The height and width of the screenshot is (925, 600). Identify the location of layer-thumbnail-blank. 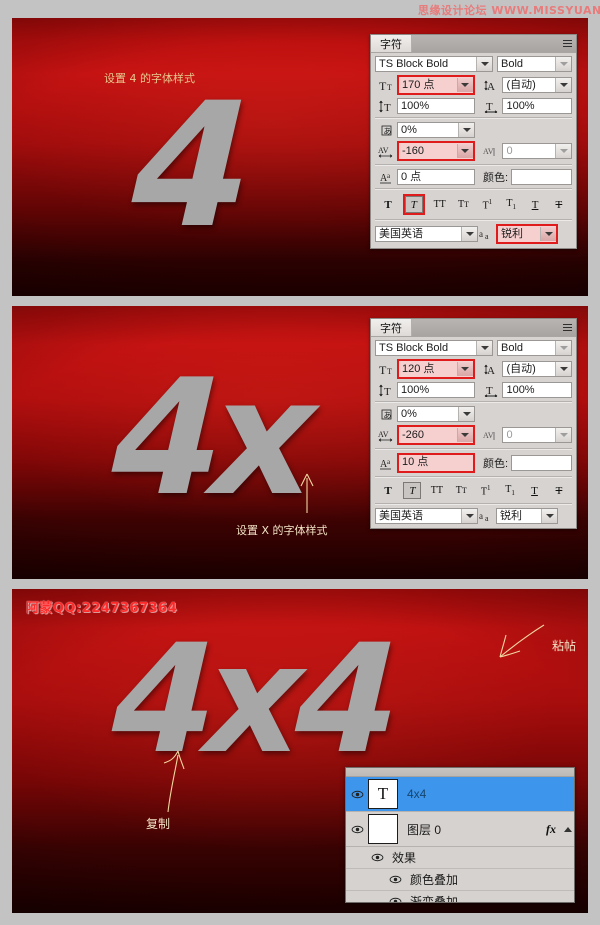
(383, 829).